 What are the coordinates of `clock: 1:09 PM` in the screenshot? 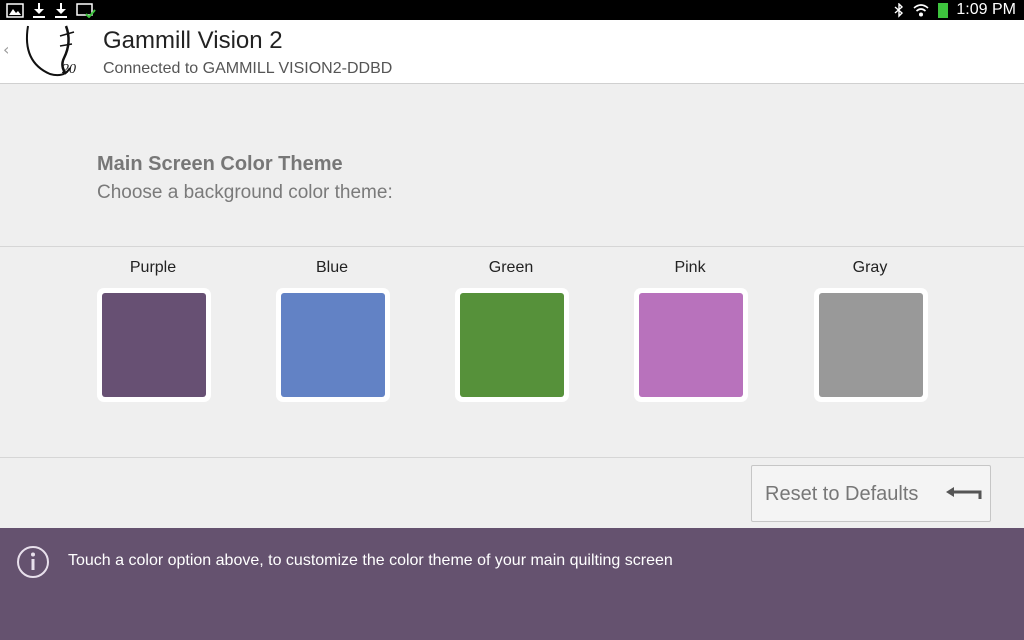 It's located at (986, 9).